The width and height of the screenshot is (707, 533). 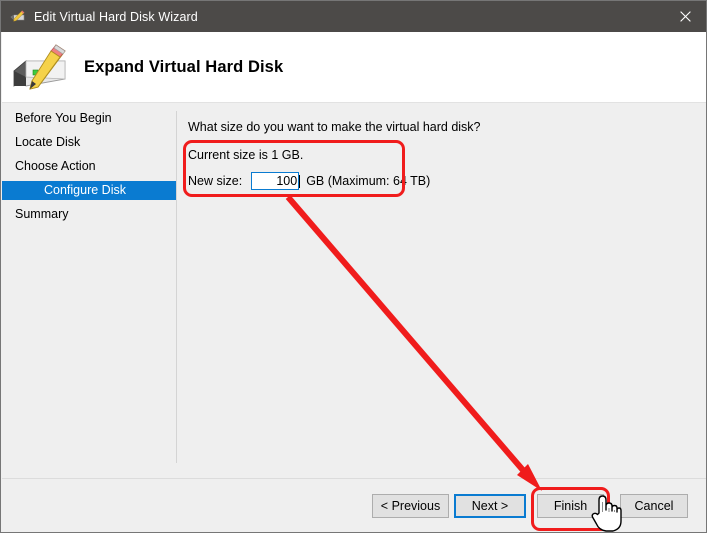 I want to click on sidebar-item-before-you-begin: Before You Begin, so click(x=89, y=118).